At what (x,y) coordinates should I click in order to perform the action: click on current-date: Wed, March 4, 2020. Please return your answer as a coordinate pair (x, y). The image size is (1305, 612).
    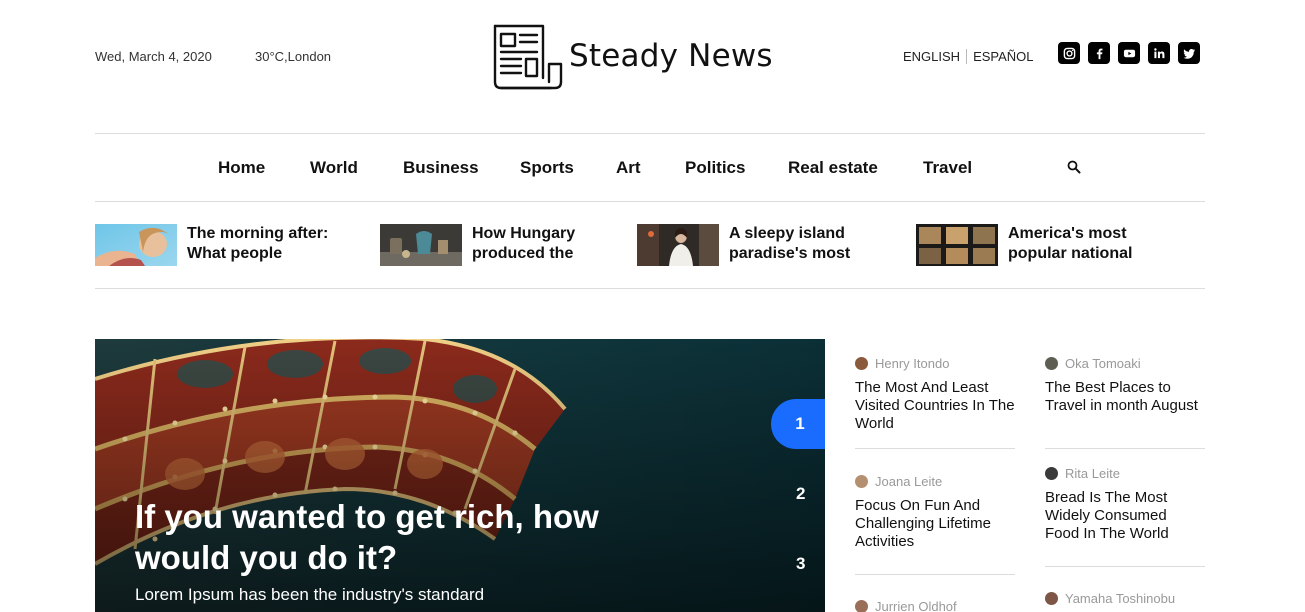
    Looking at the image, I should click on (153, 56).